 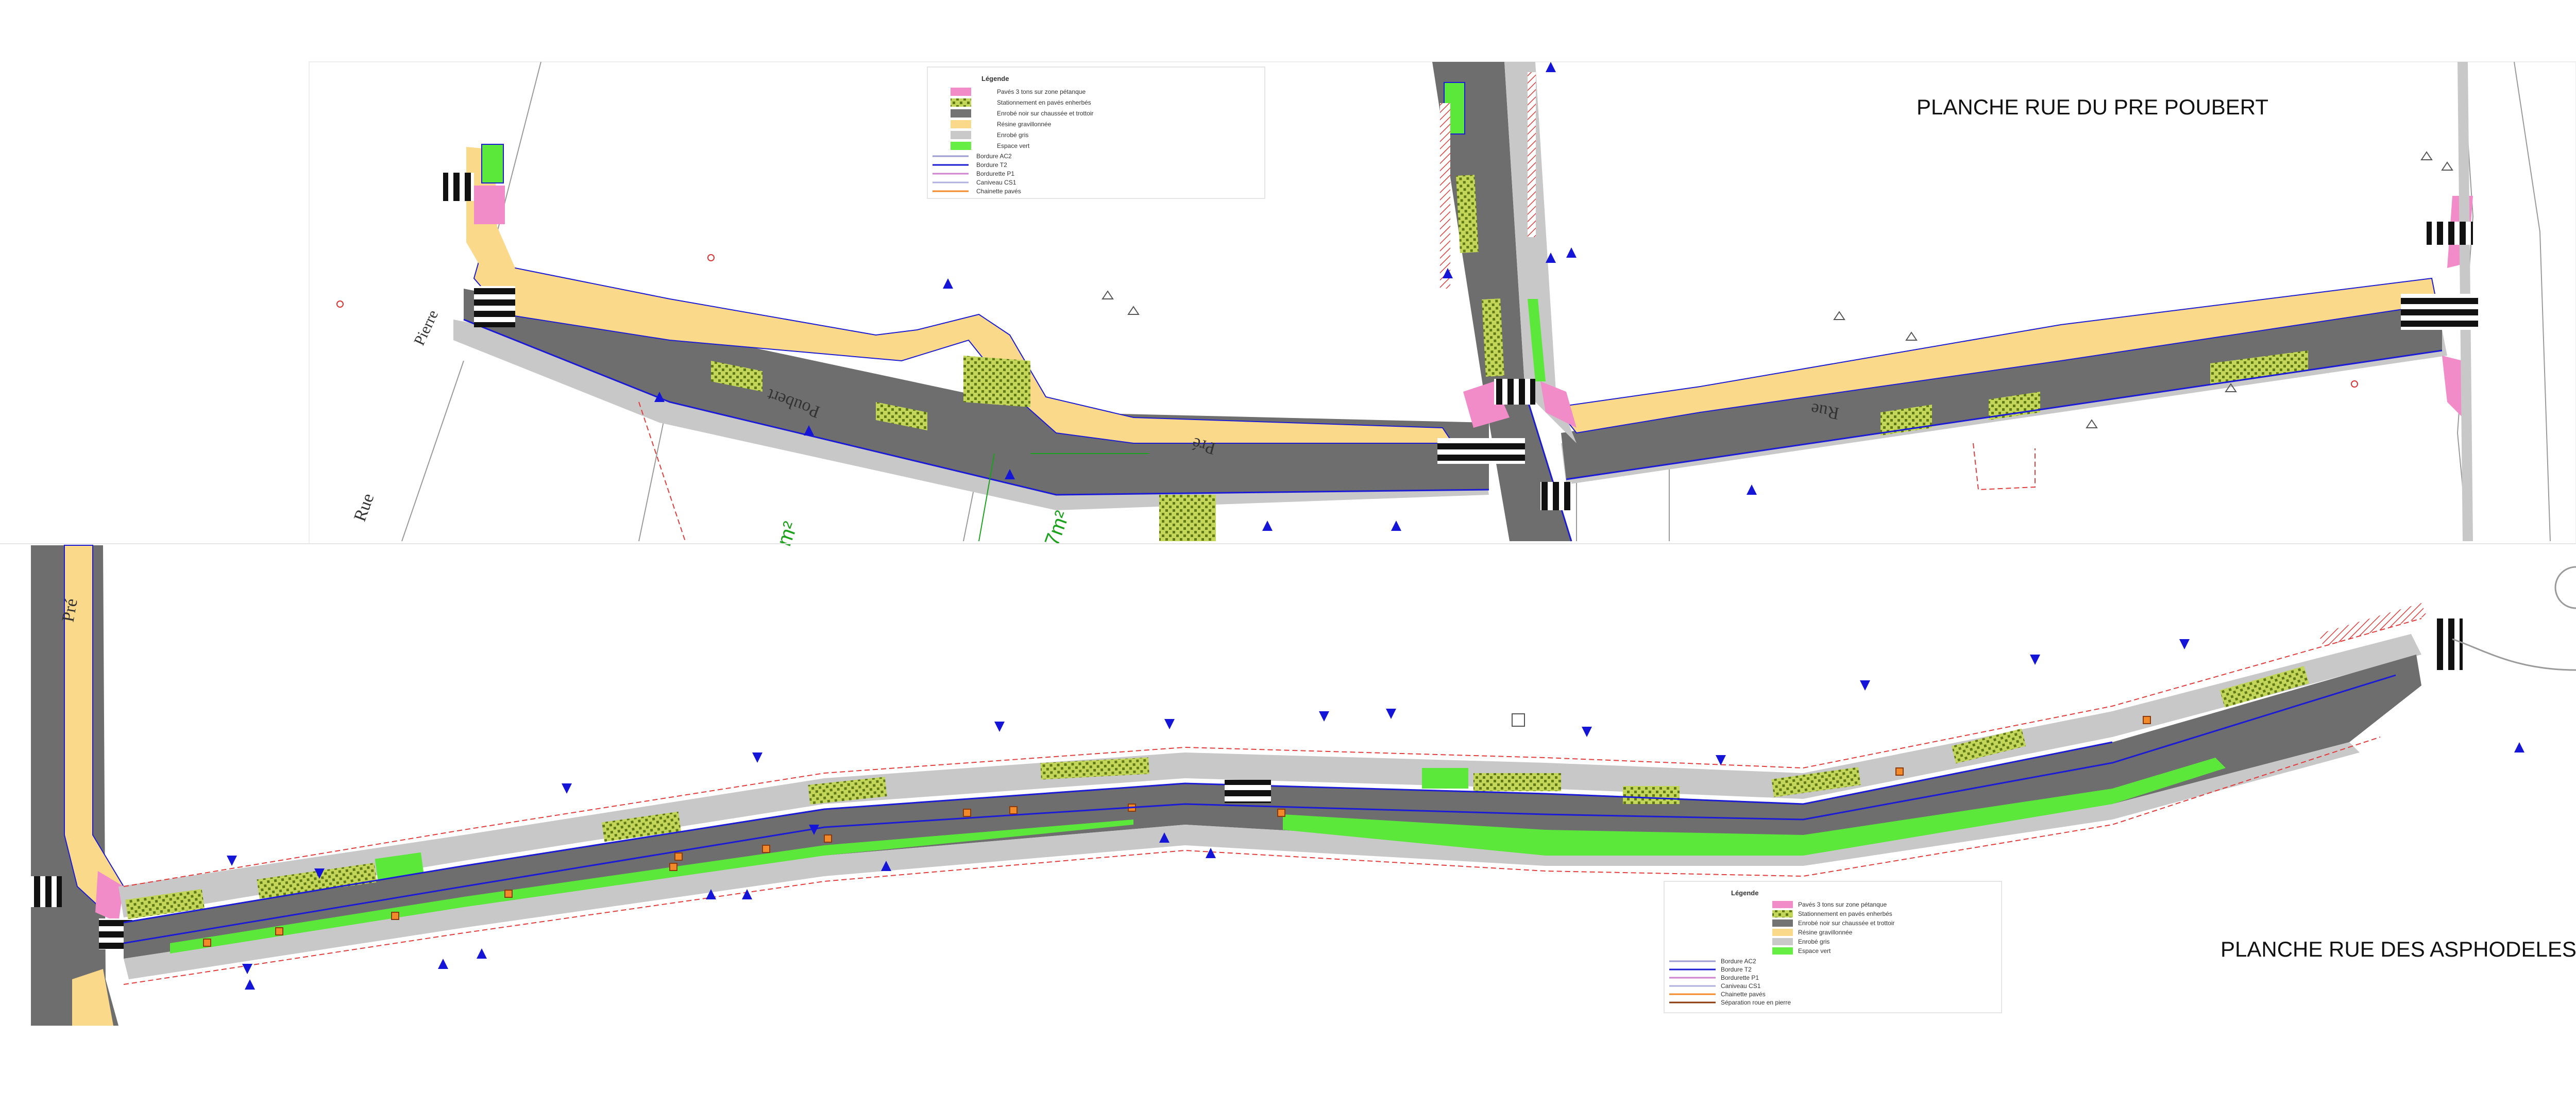 What do you see at coordinates (1845, 913) in the screenshot?
I see `legend-bottom-label-1: Stationnement en pavés enherbés` at bounding box center [1845, 913].